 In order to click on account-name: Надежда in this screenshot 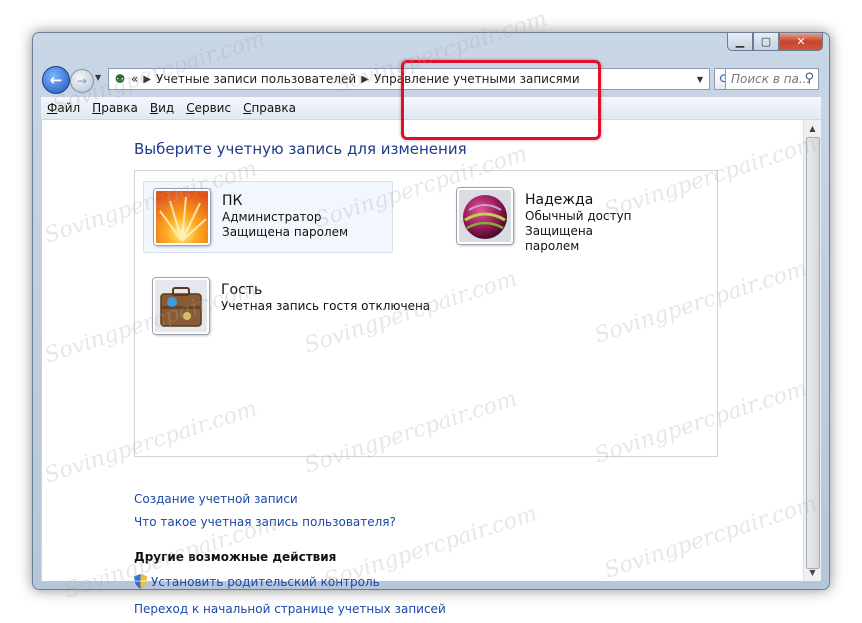, I will do `click(559, 200)`.